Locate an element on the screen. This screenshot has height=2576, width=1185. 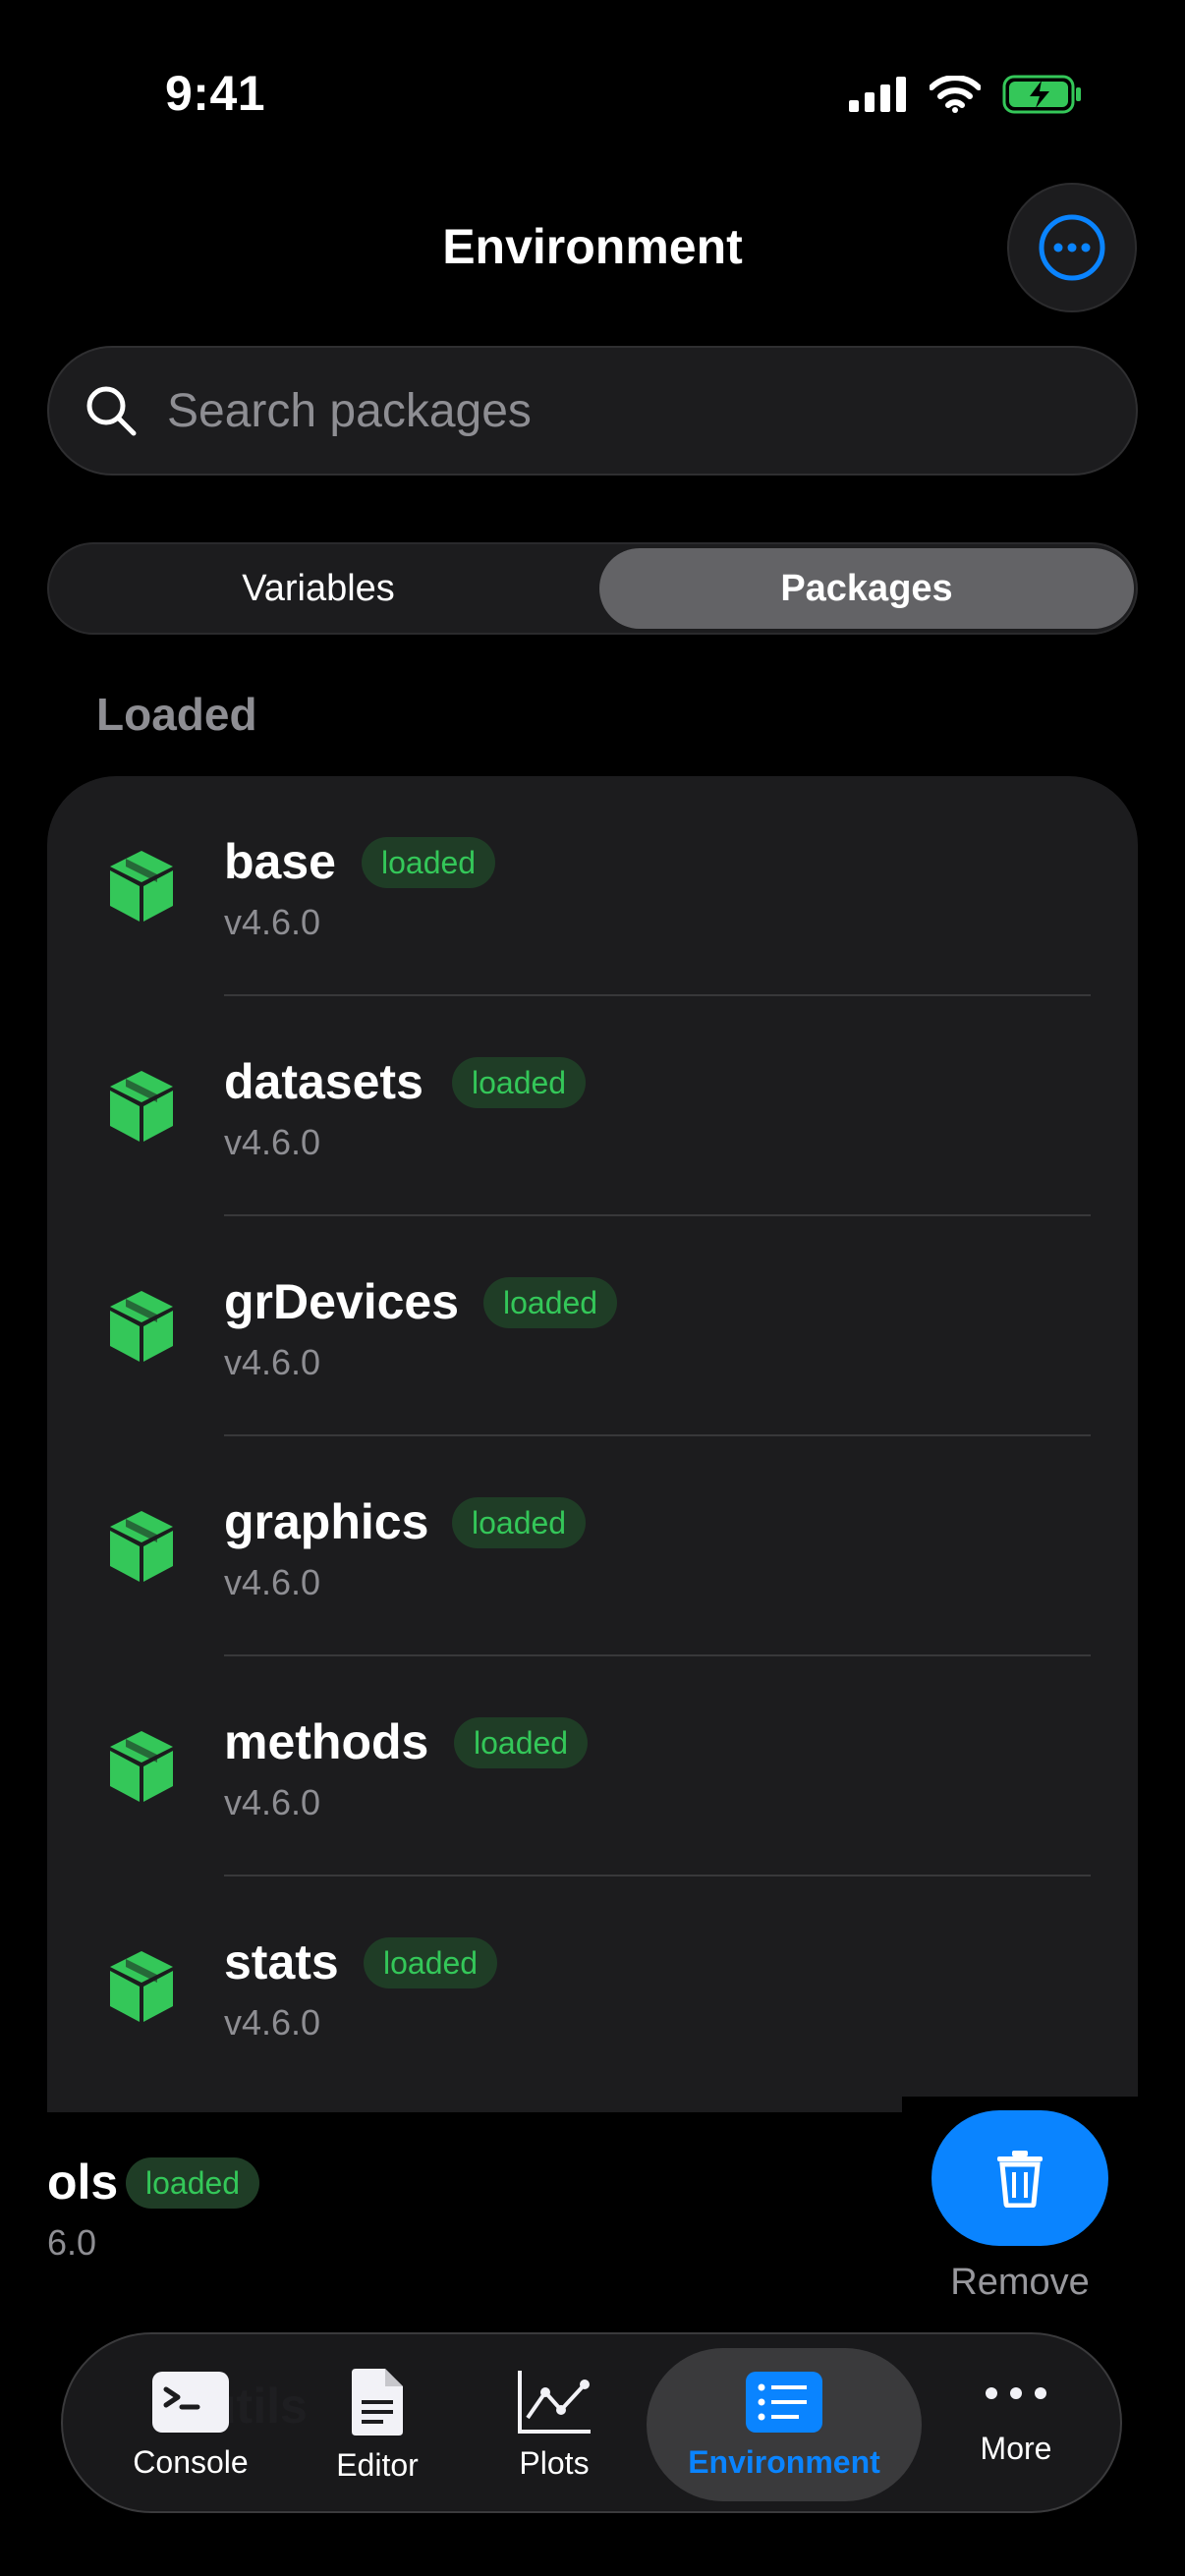
tab-label: Environment is located at coordinates (784, 2461).